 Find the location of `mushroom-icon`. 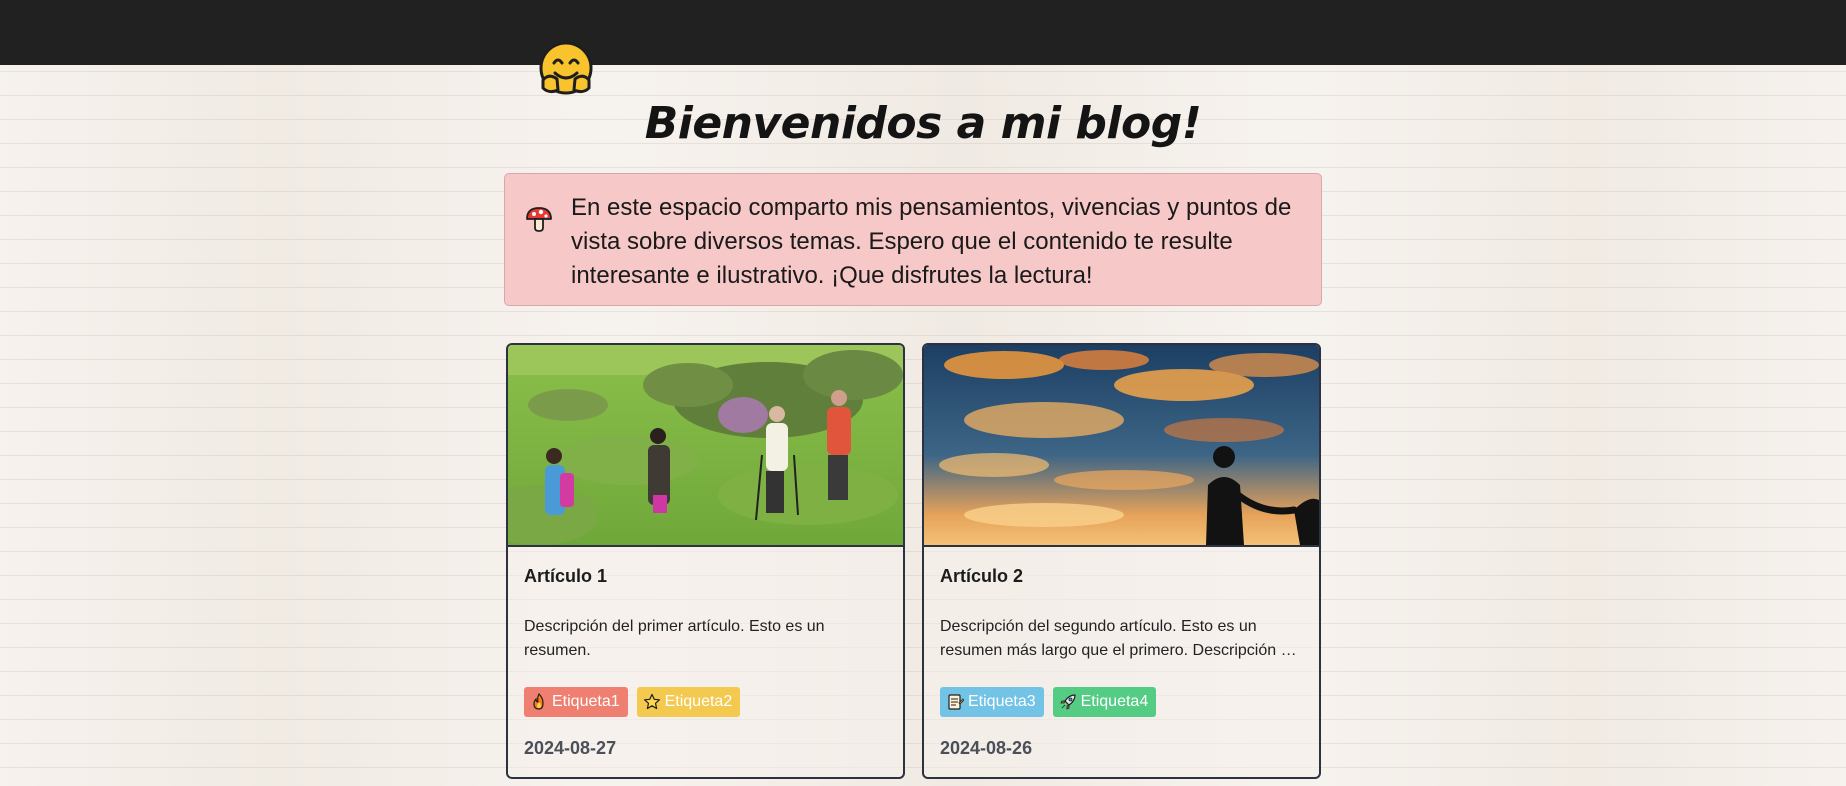

mushroom-icon is located at coordinates (539, 219).